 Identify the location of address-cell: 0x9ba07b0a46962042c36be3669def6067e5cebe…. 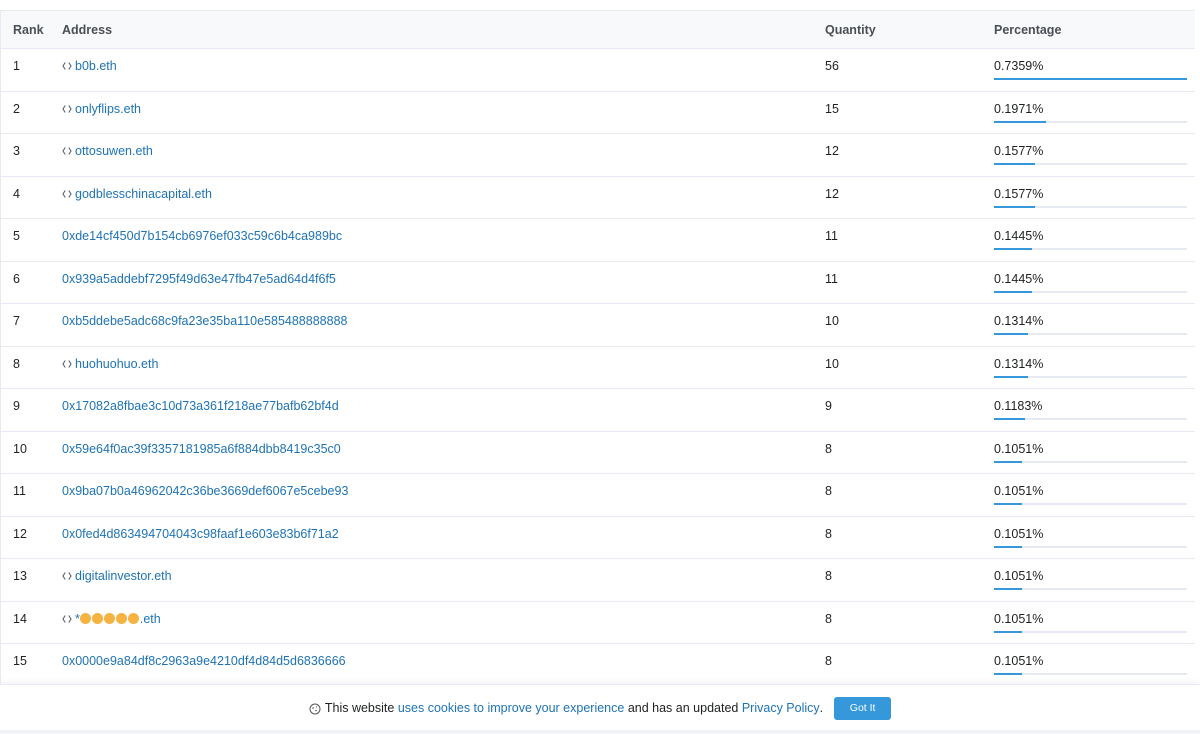
(431, 495).